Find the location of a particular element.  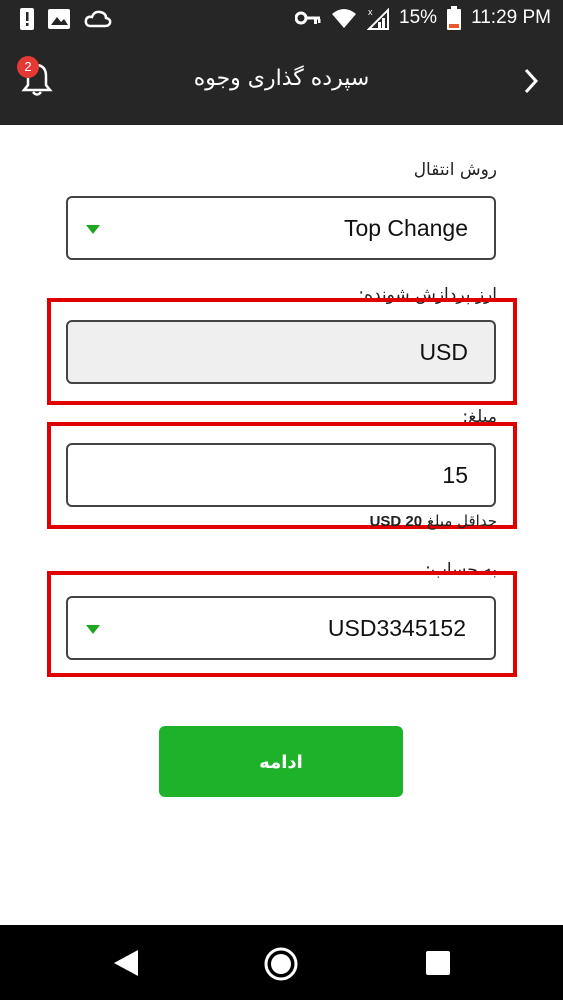

clock: 11:29 PM is located at coordinates (511, 17).